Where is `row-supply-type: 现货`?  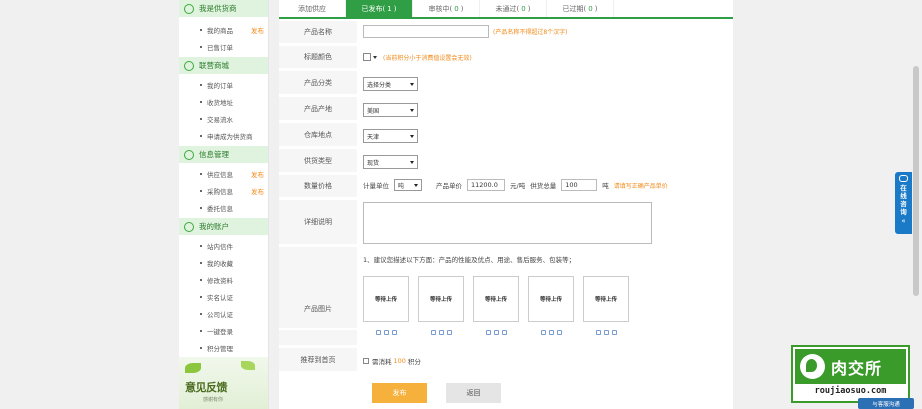 row-supply-type: 现货 is located at coordinates (390, 162).